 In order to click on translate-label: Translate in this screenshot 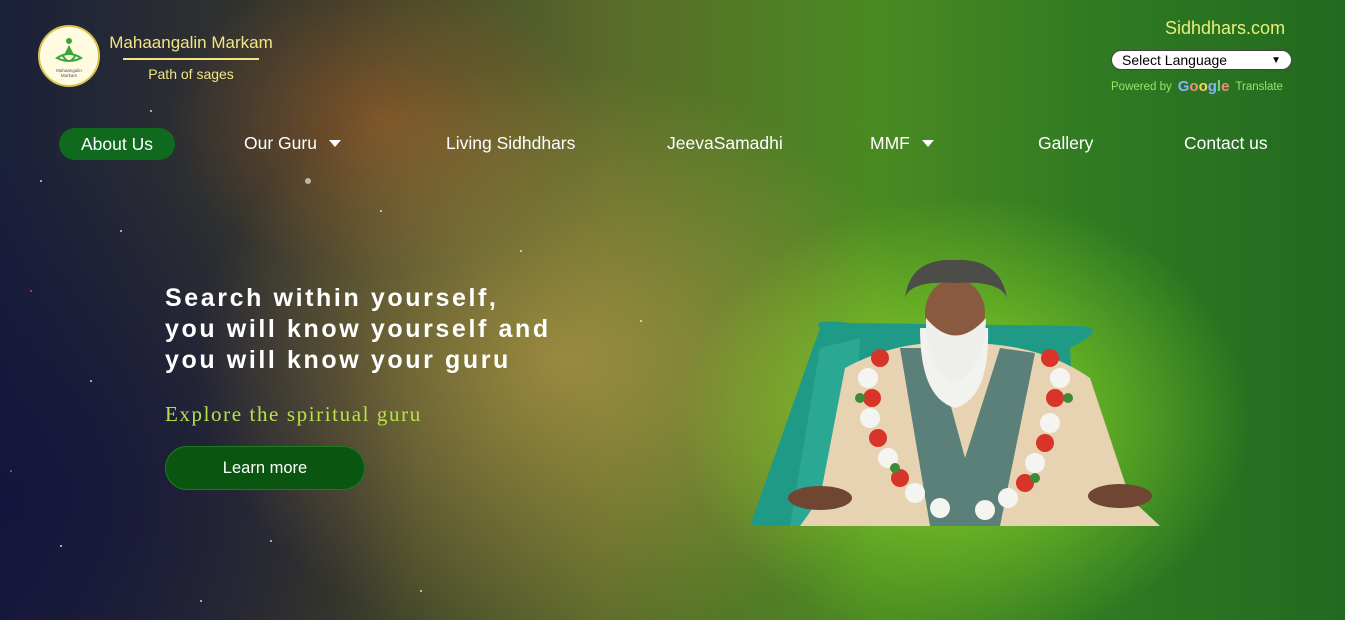, I will do `click(1259, 86)`.